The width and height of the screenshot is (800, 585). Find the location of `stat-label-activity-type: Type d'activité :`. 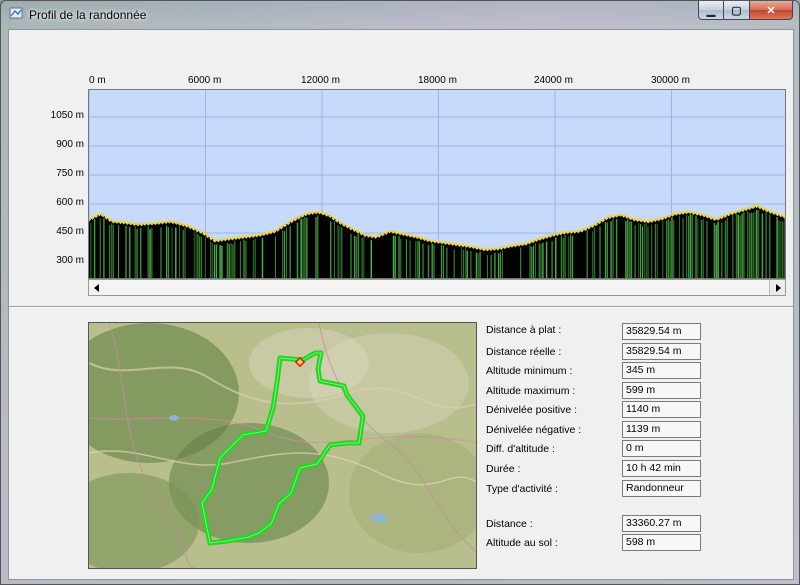

stat-label-activity-type: Type d'activité : is located at coordinates (522, 489).